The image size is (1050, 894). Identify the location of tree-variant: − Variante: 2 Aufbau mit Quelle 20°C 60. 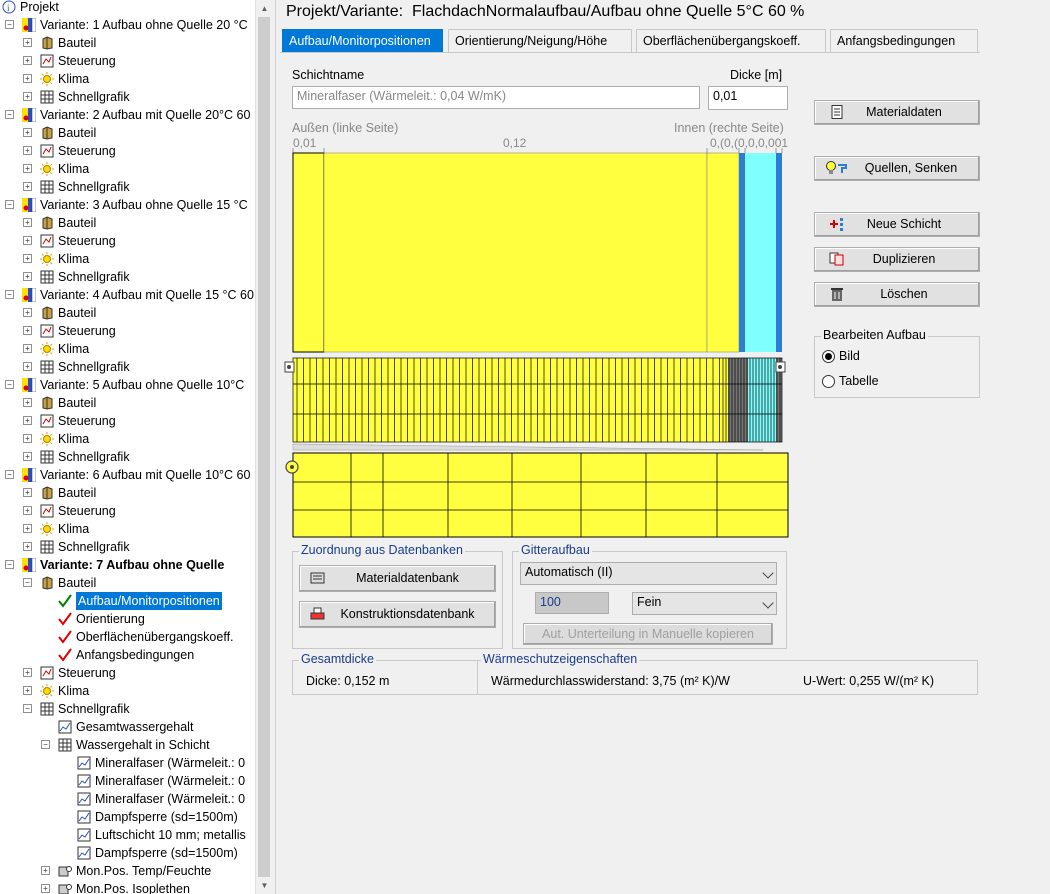
(127, 115).